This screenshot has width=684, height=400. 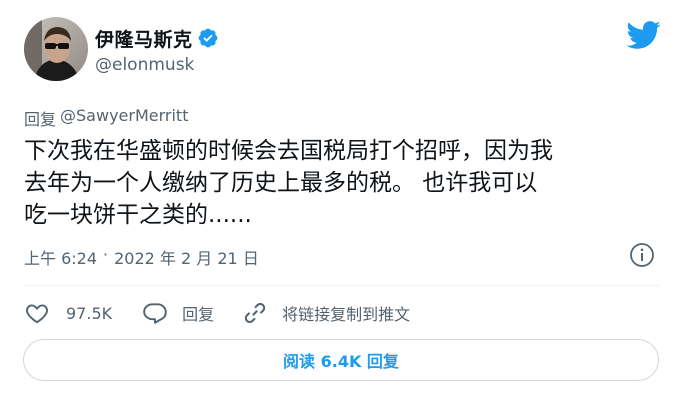 I want to click on copy-link-button: 将链接复制到推文, so click(x=326, y=313).